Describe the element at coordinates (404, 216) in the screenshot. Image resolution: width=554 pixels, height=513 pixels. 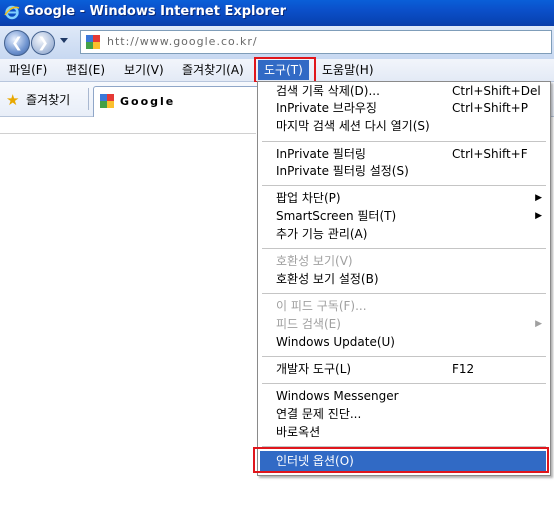
I see `menu-item-smartscreen-filter: SmartScreen 필터(T) ▶` at that location.